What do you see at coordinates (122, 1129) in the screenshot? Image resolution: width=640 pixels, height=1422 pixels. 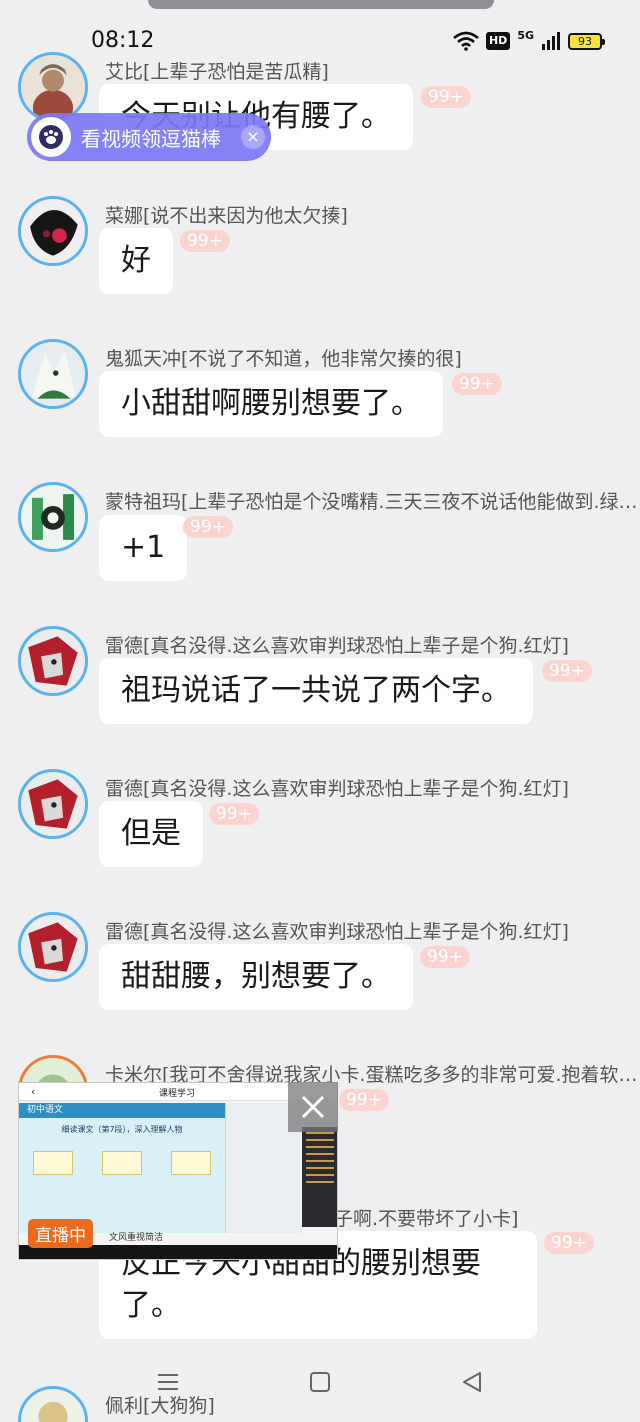 I see `slide-subtitle: 细读课文（第7段），深入理解人物` at bounding box center [122, 1129].